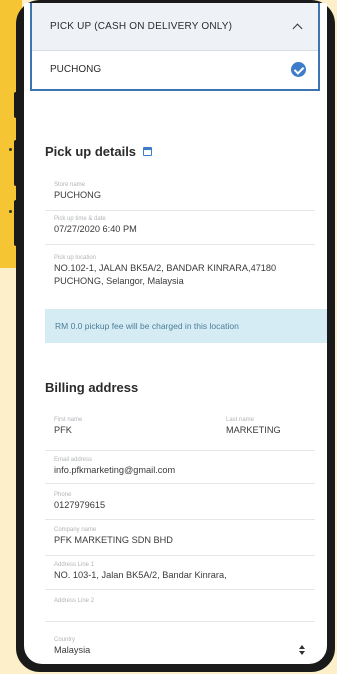 The height and width of the screenshot is (674, 337). What do you see at coordinates (75, 258) in the screenshot?
I see `field-label: Pick up location` at bounding box center [75, 258].